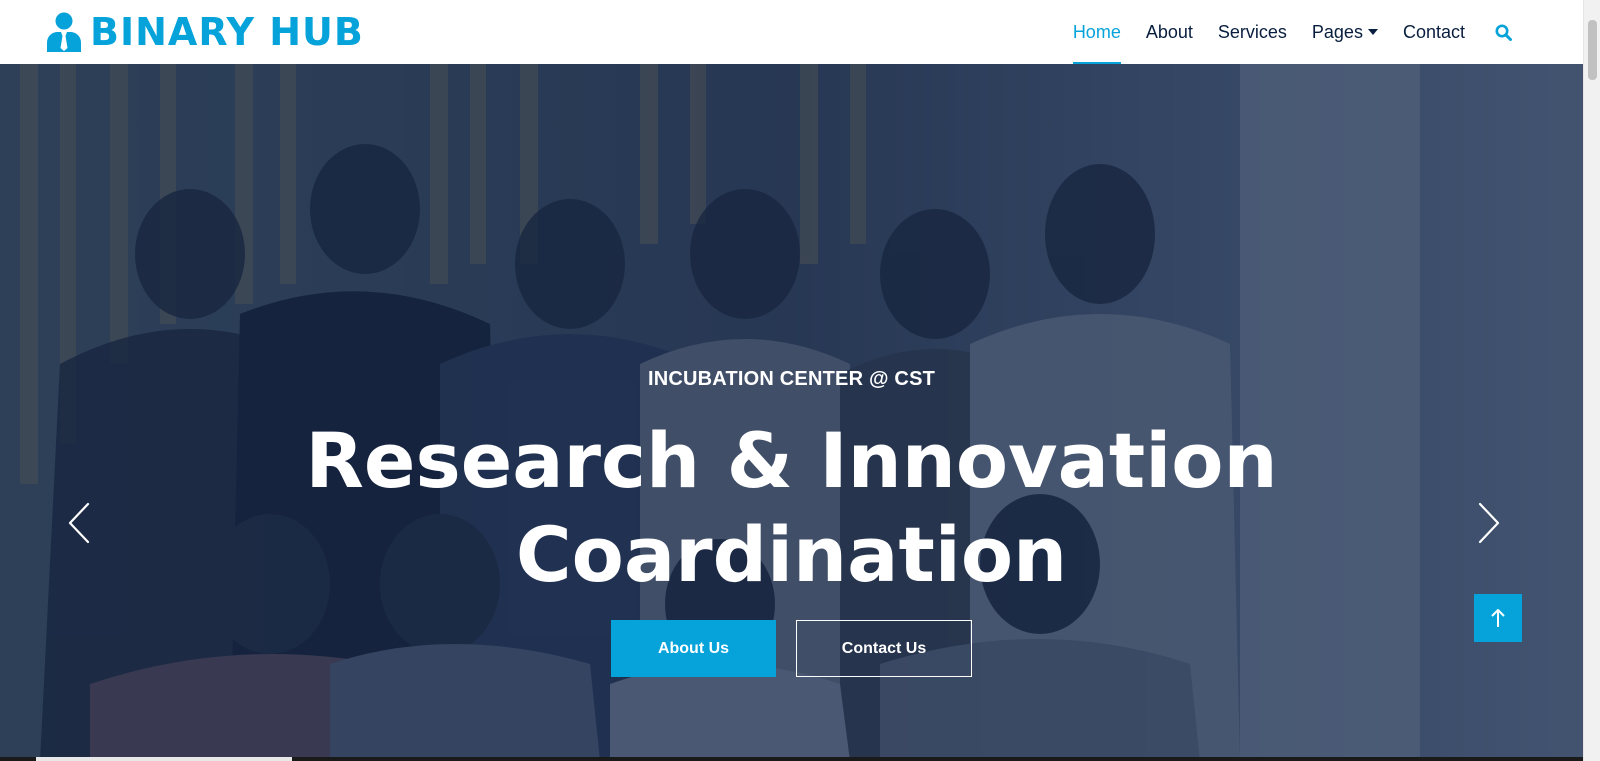 The width and height of the screenshot is (1600, 761). I want to click on back-to-top-button, so click(1498, 618).